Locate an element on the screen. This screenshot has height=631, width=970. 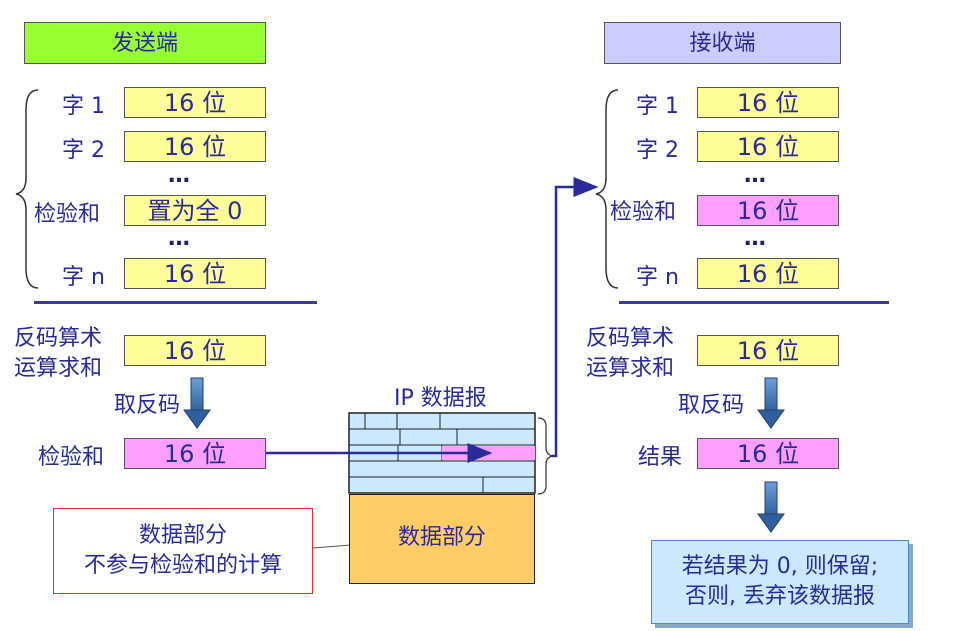
receiver-row-label: 字 n is located at coordinates (657, 277).